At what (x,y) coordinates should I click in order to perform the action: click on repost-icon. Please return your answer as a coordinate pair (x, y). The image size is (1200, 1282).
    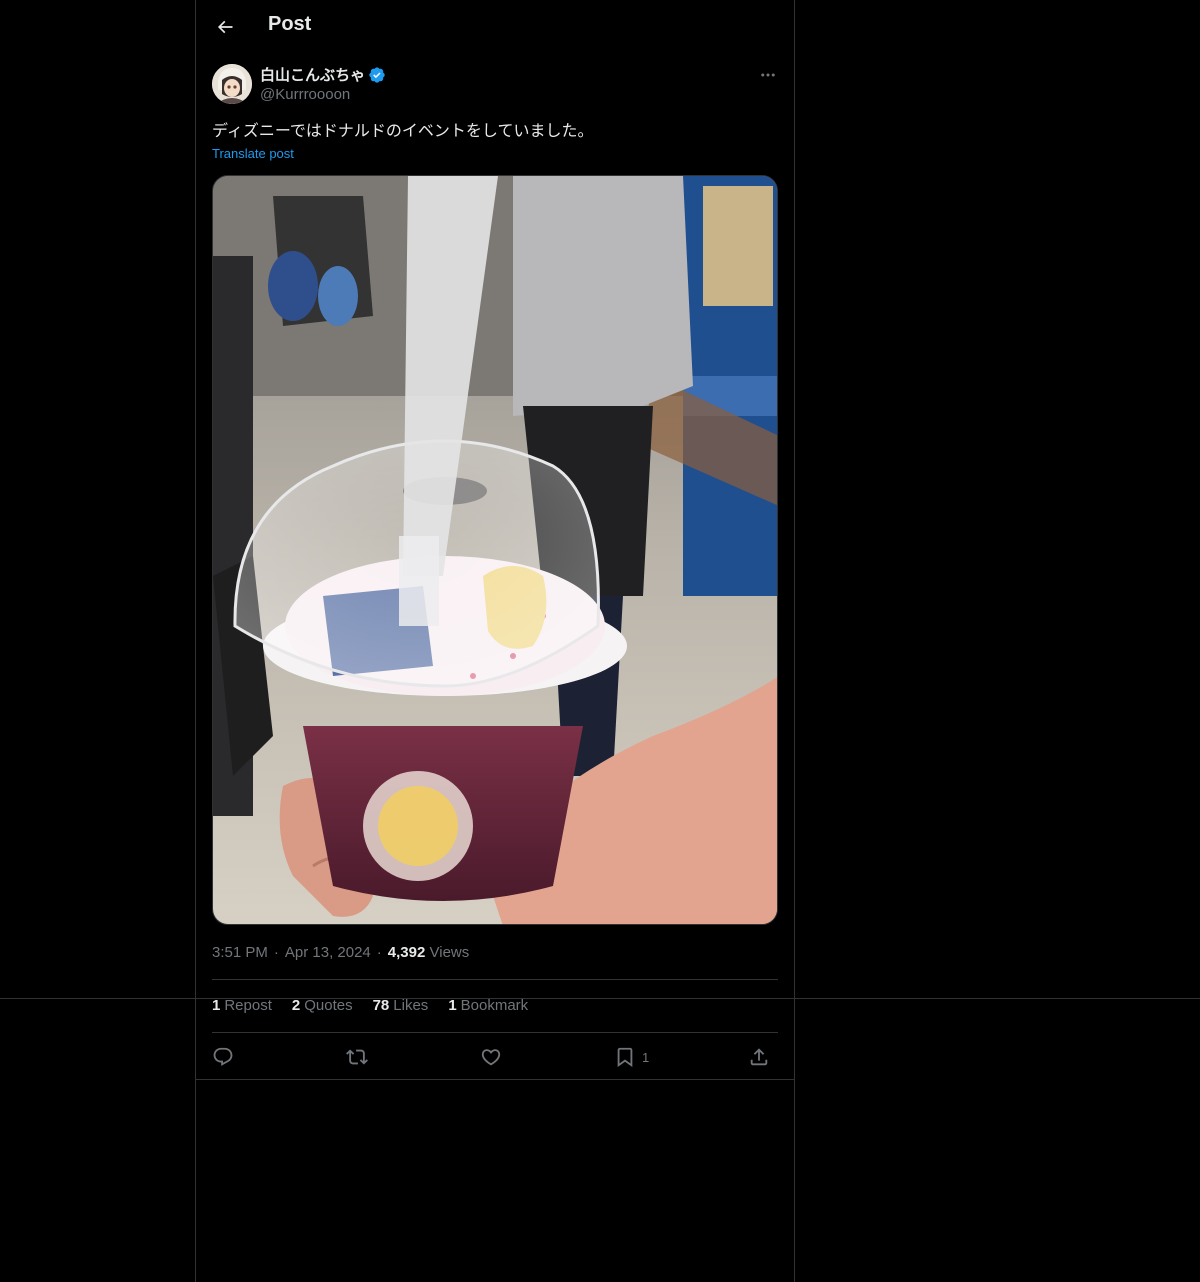
    Looking at the image, I should click on (357, 1057).